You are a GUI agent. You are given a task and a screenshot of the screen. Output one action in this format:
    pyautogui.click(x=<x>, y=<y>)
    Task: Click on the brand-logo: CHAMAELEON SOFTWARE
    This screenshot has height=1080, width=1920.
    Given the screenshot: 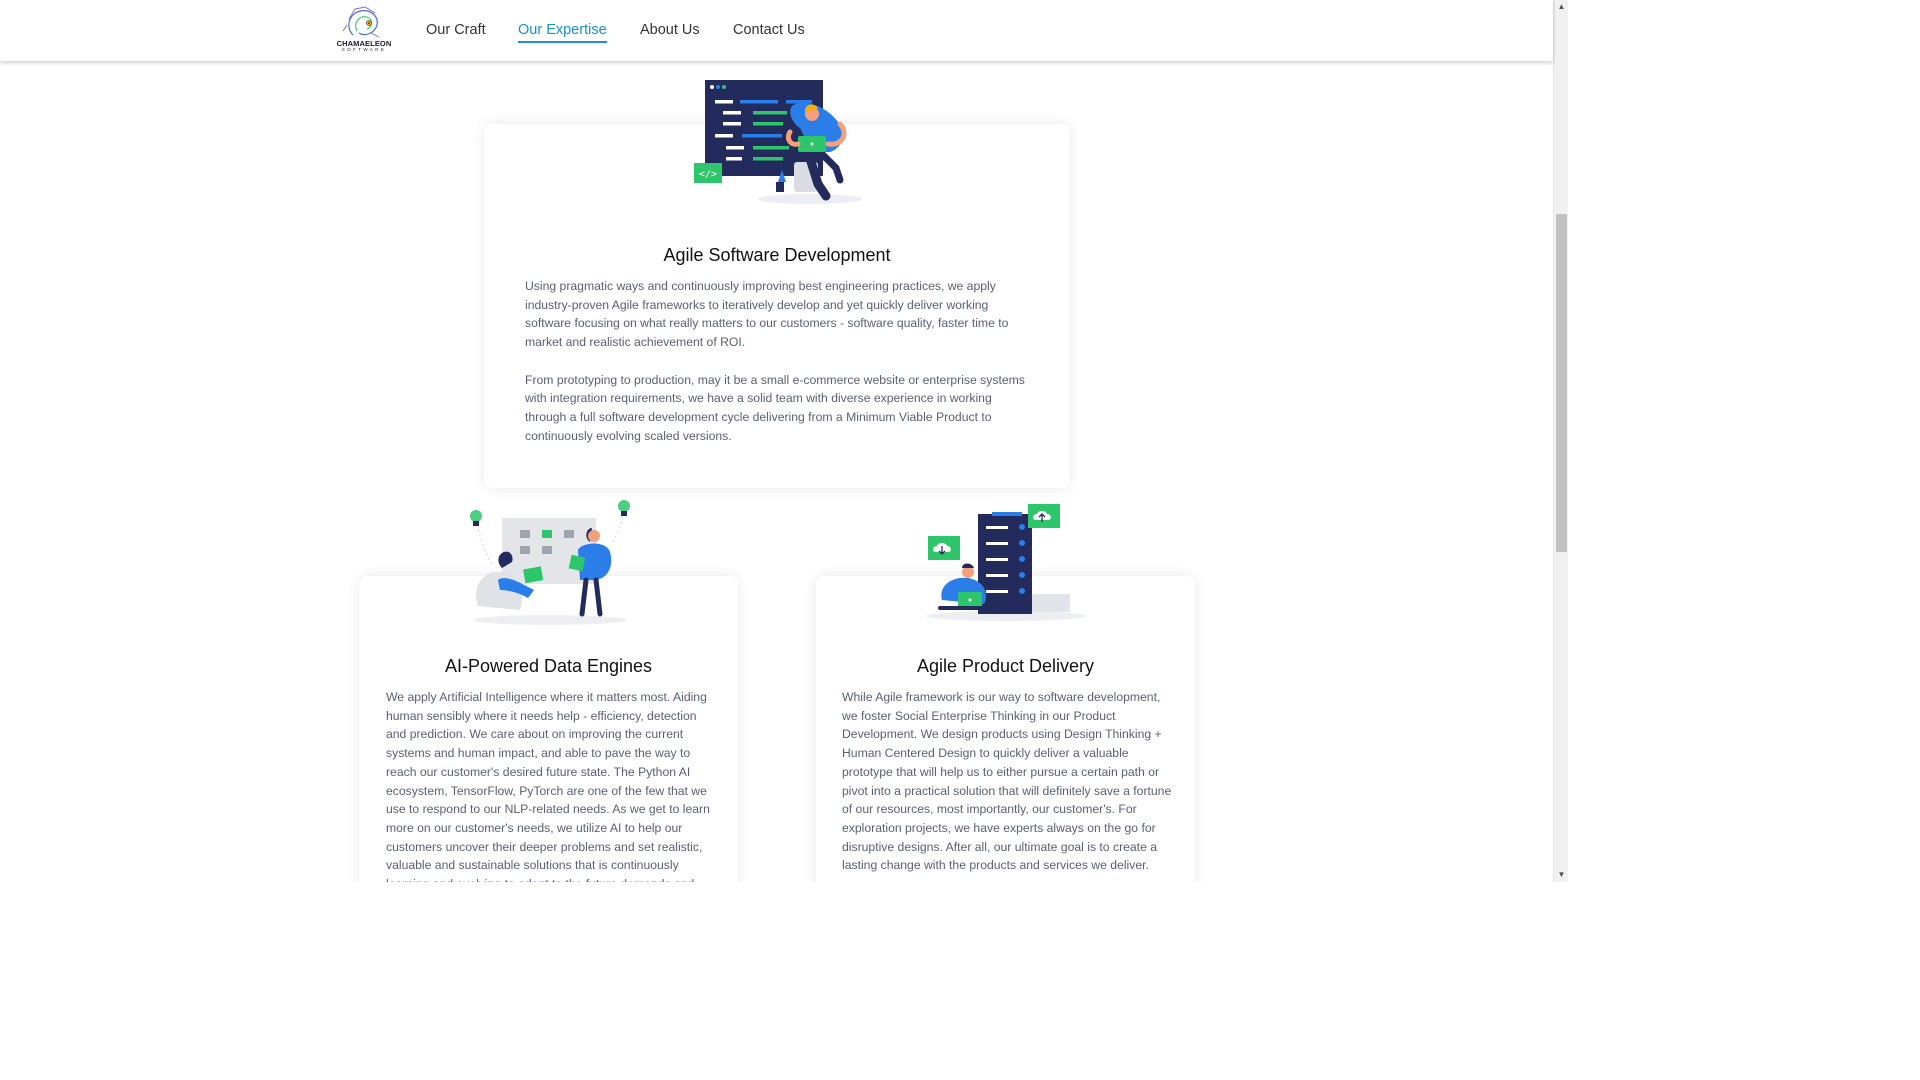 What is the action you would take?
    pyautogui.click(x=364, y=29)
    